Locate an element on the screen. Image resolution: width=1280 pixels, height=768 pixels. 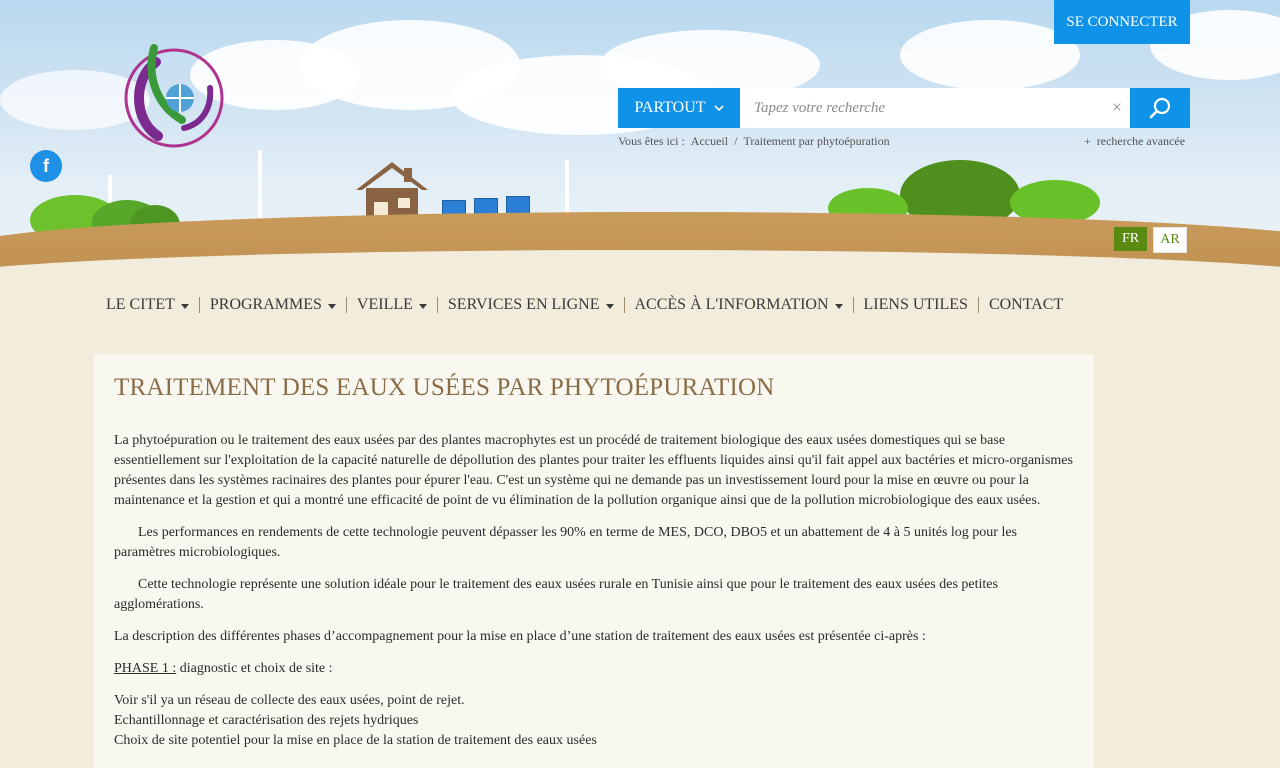
phase1-heading: PHASE 1 : diagnostic et choix de site : is located at coordinates (594, 669).